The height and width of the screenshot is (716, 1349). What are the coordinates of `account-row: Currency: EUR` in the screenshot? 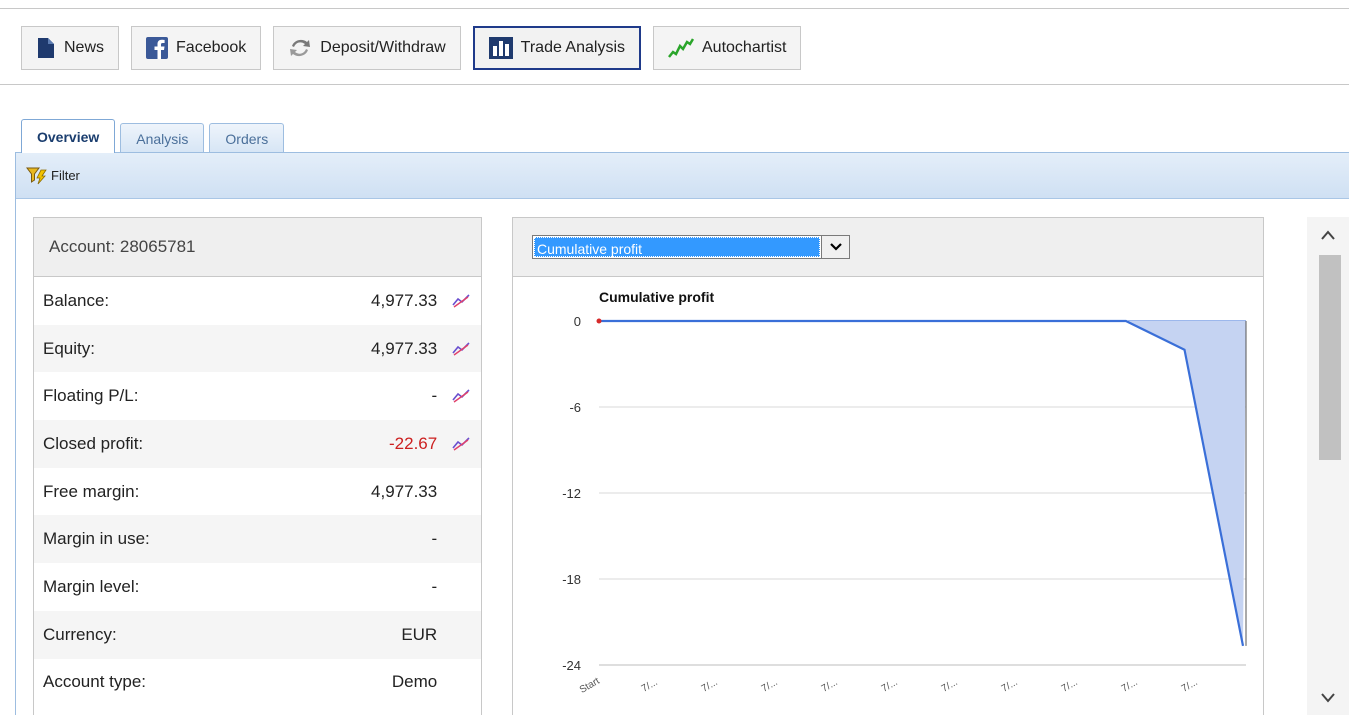 It's located at (257, 634).